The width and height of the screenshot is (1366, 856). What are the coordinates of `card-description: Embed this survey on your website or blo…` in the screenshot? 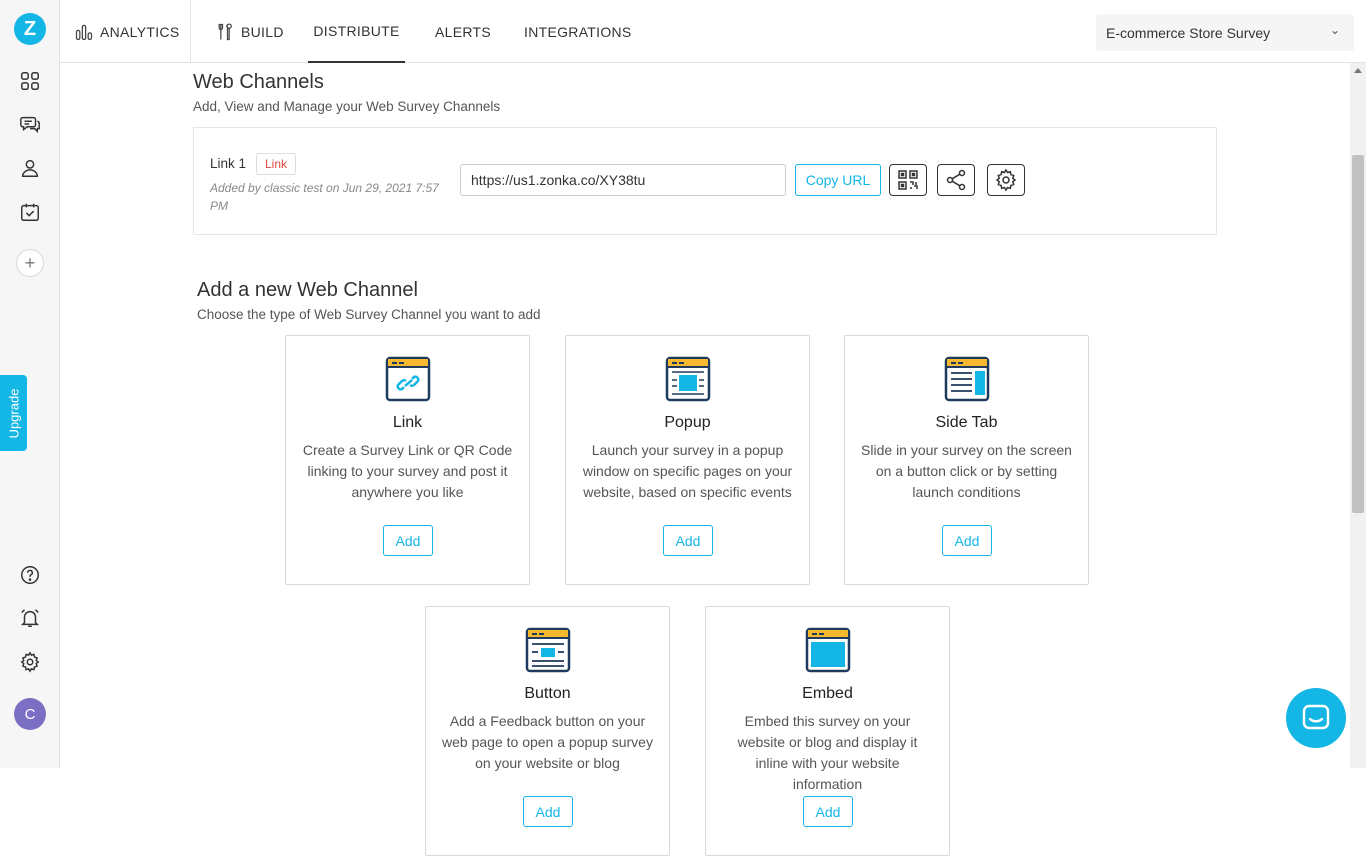 It's located at (827, 752).